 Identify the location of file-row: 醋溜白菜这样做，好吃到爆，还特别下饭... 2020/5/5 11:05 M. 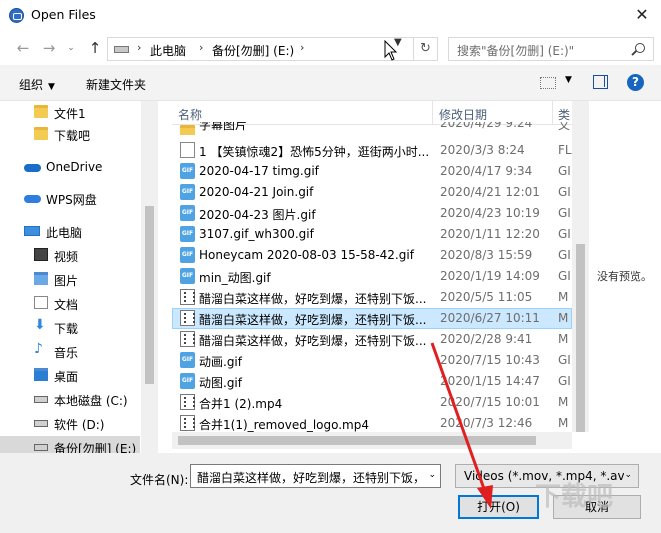
(372, 297).